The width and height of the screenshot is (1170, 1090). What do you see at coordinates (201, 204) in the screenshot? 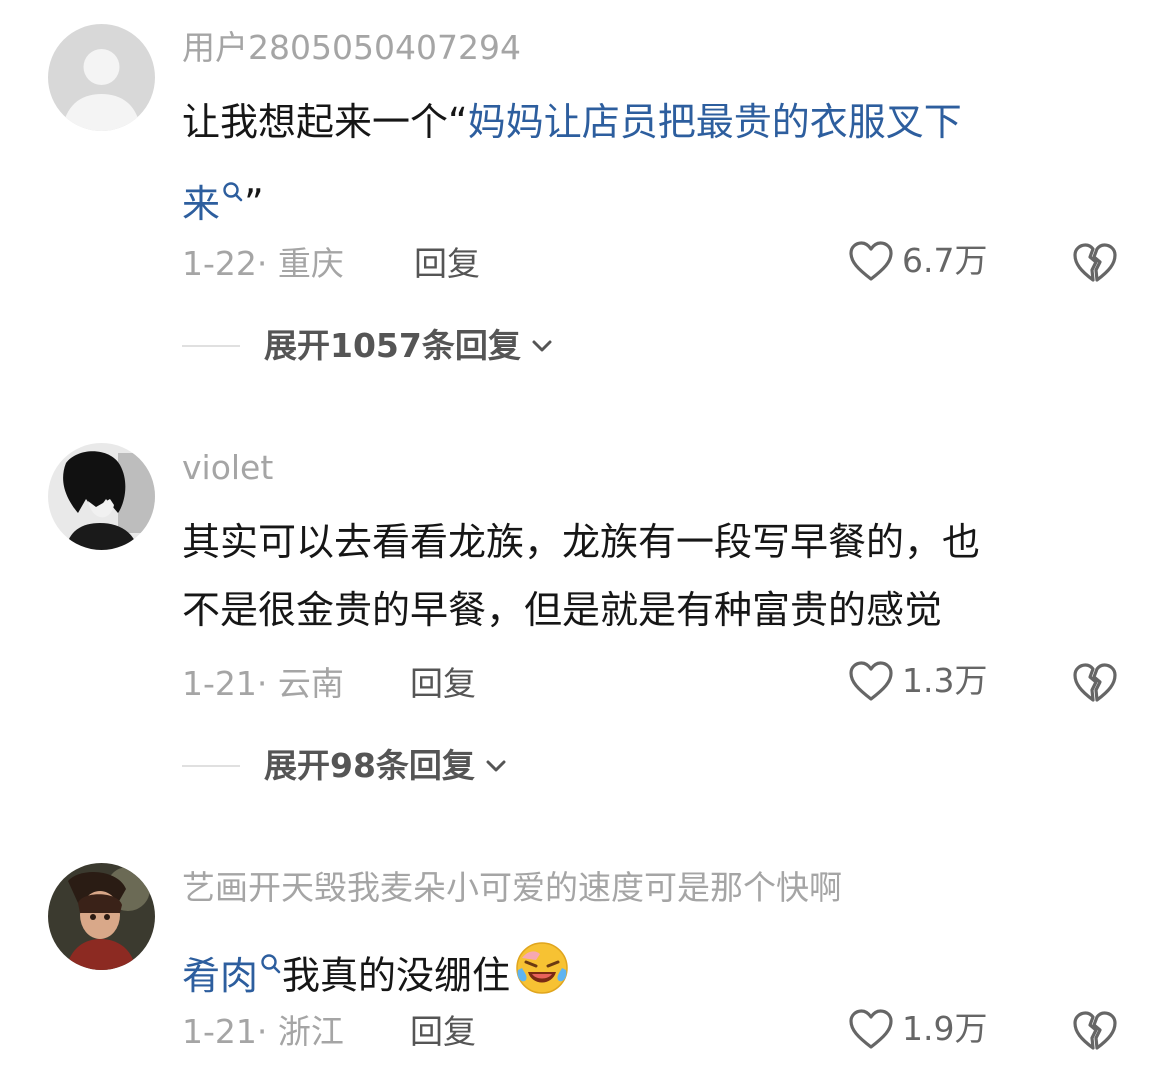
I see `search-link-text: 来` at bounding box center [201, 204].